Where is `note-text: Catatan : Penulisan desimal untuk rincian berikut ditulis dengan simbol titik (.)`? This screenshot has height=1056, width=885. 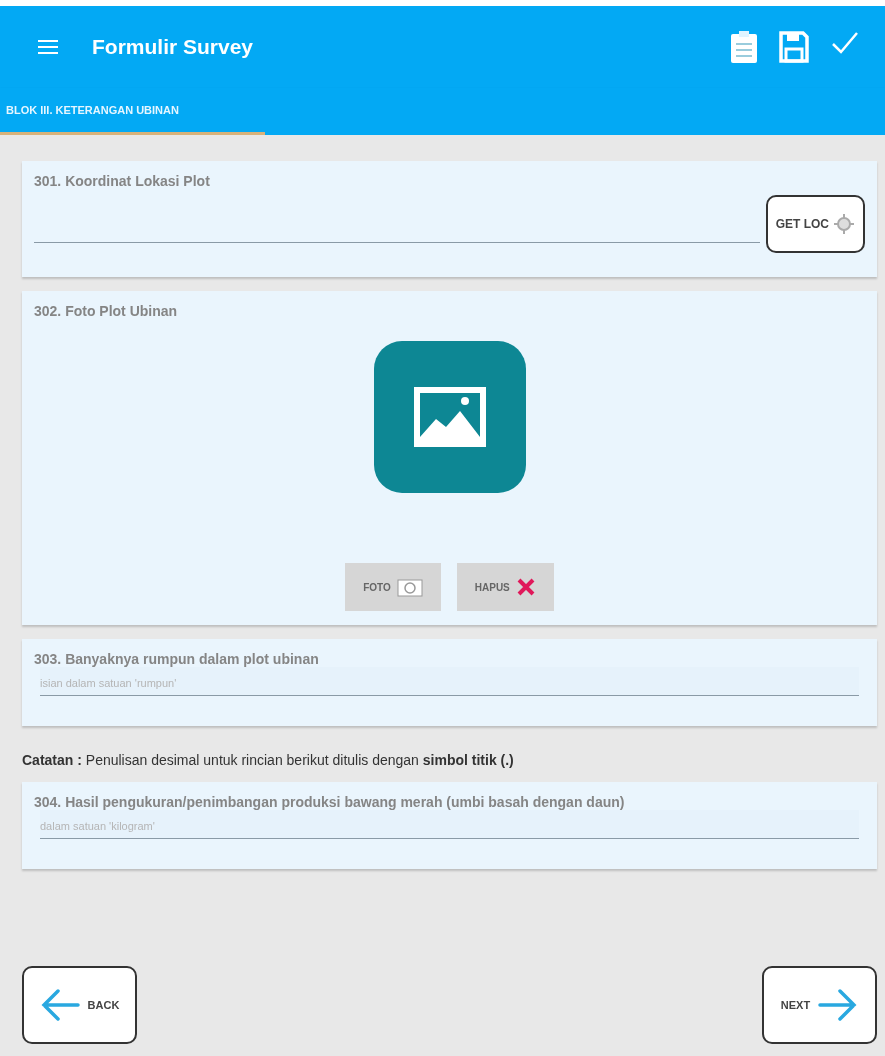
note-text: Catatan : Penulisan desimal untuk rincian berikut ditulis dengan simbol titik (.) is located at coordinates (268, 759).